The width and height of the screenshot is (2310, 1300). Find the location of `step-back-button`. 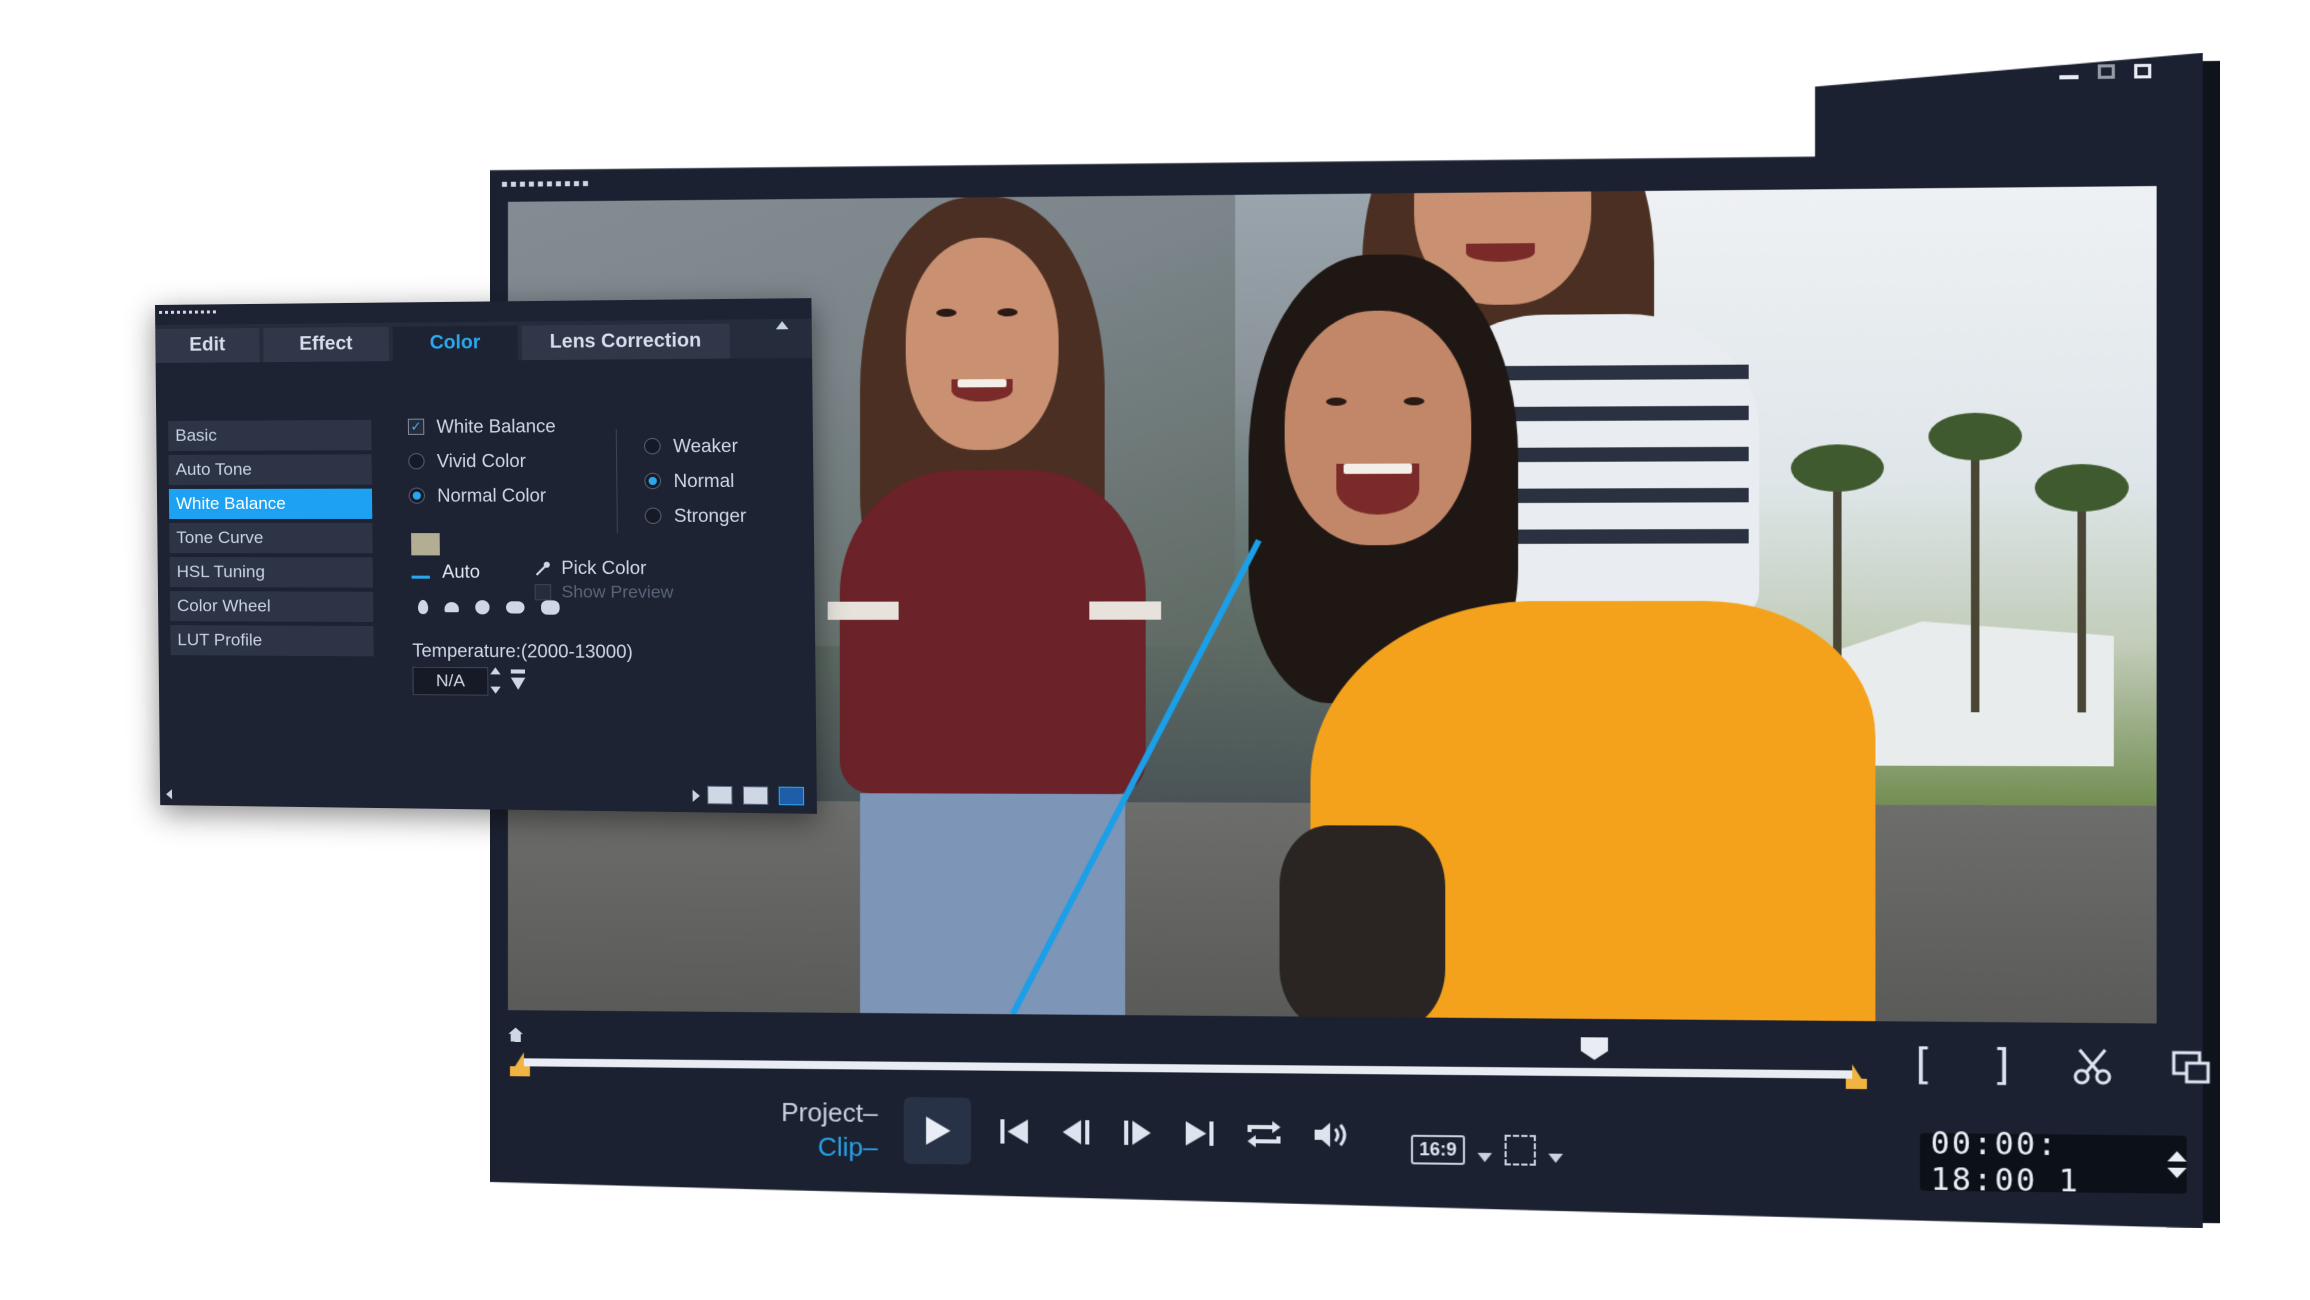

step-back-button is located at coordinates (1076, 1132).